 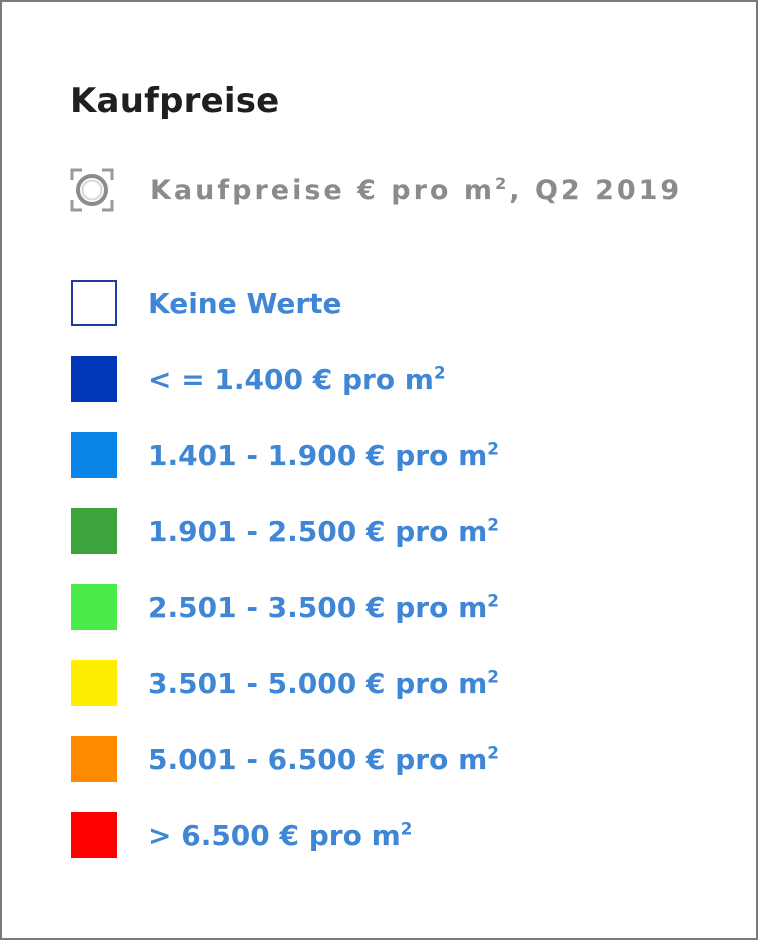 I want to click on legend-label-range-5: 3.501 - 5.000 € pro m2, so click(x=323, y=683).